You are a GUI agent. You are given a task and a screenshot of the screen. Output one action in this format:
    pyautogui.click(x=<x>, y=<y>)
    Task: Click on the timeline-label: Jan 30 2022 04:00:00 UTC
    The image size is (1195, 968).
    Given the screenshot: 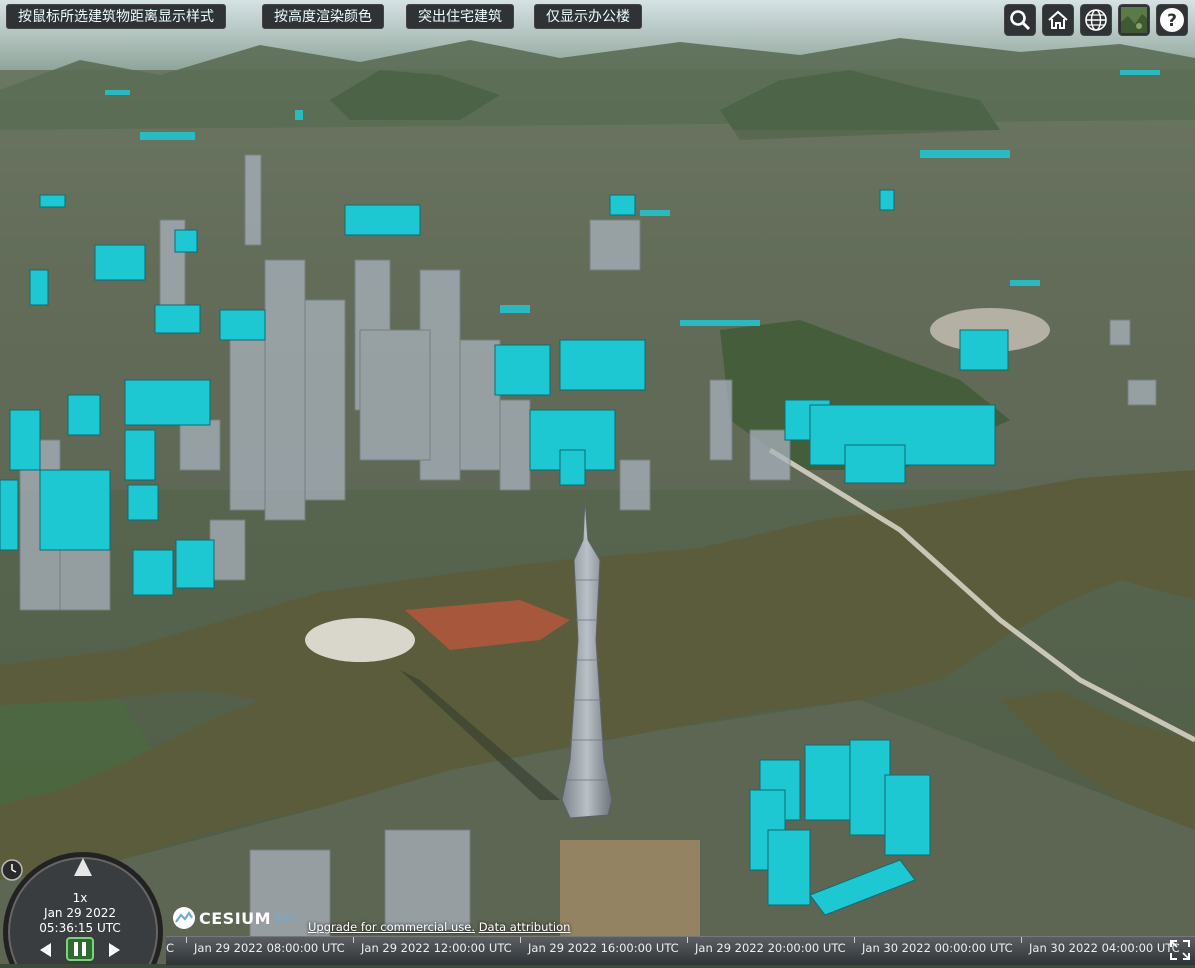 What is the action you would take?
    pyautogui.click(x=1104, y=948)
    